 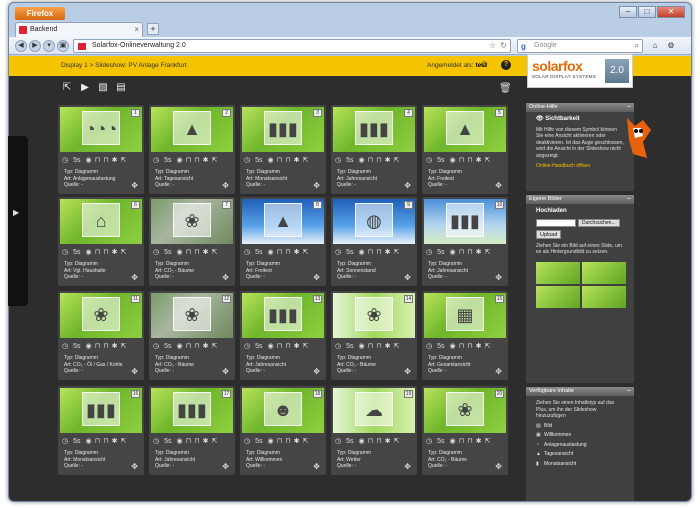 I want to click on slide-thumbnail: ▮▮▮ 13, so click(x=283, y=315).